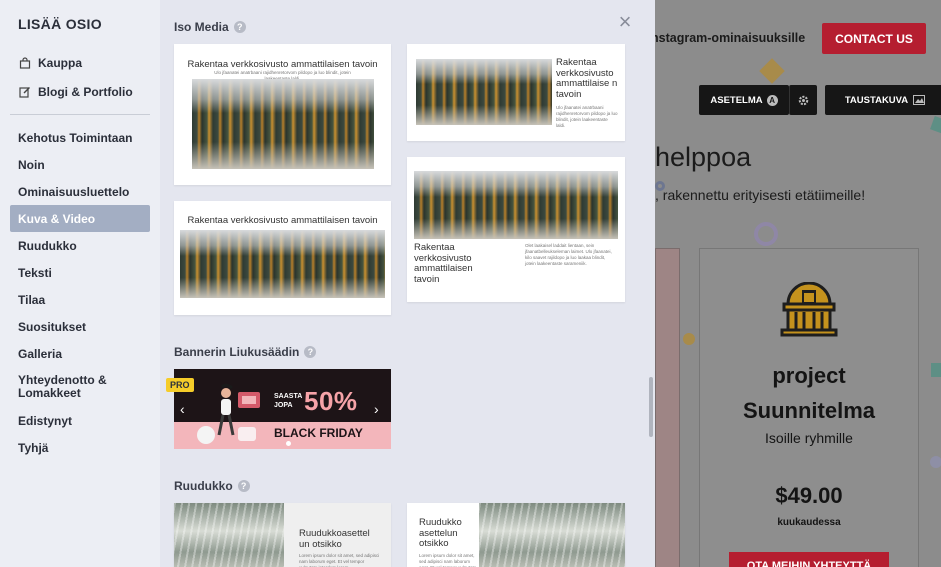  What do you see at coordinates (651, 407) in the screenshot?
I see `panel-scrollbar` at bounding box center [651, 407].